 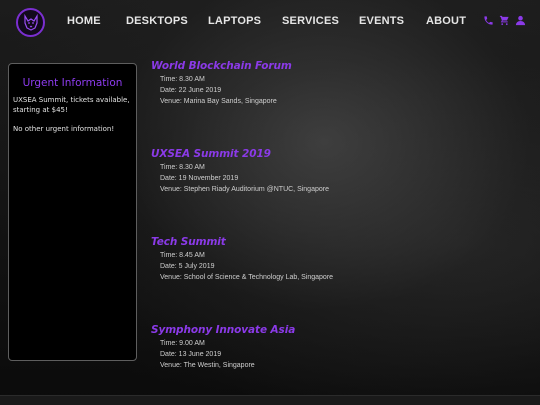 What do you see at coordinates (446, 21) in the screenshot?
I see `nav-about: ABOUT` at bounding box center [446, 21].